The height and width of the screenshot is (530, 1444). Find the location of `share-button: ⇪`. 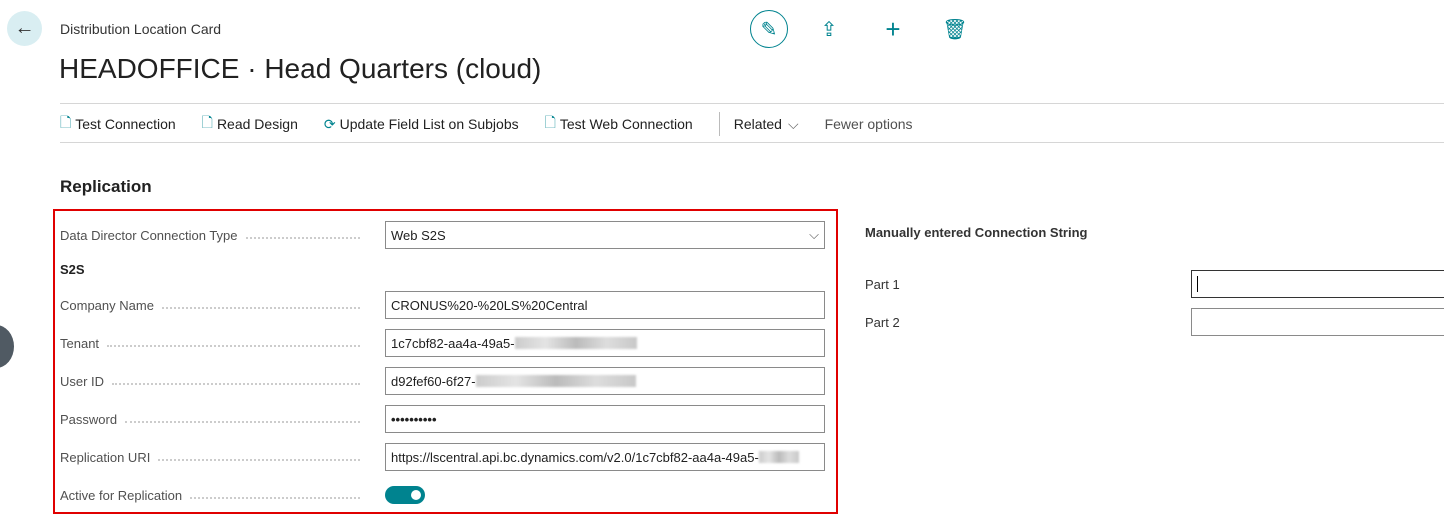

share-button: ⇪ is located at coordinates (829, 29).